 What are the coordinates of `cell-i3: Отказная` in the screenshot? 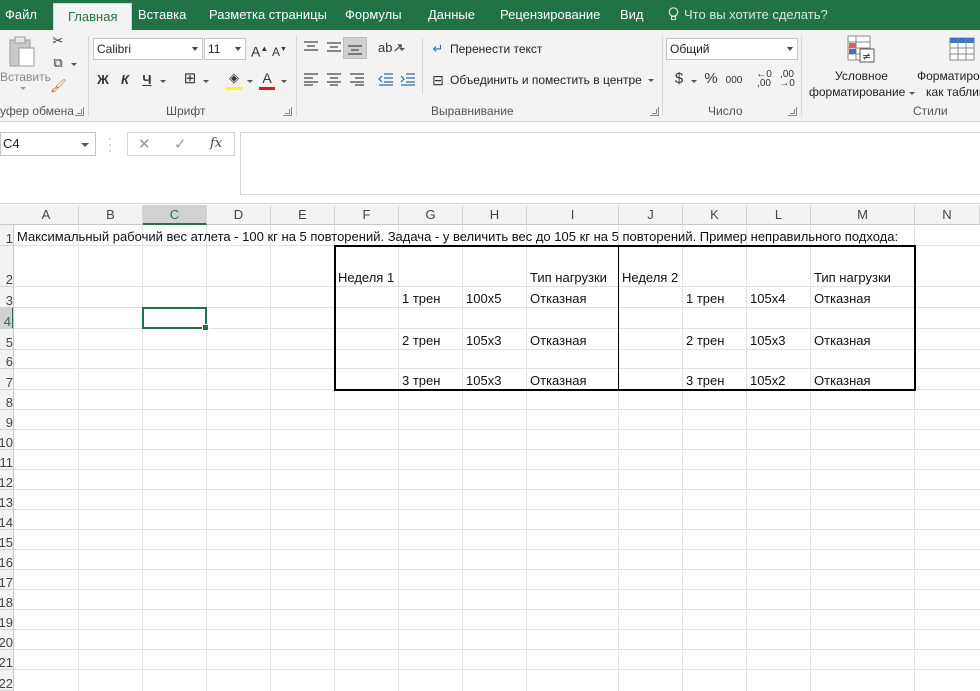 It's located at (557, 298).